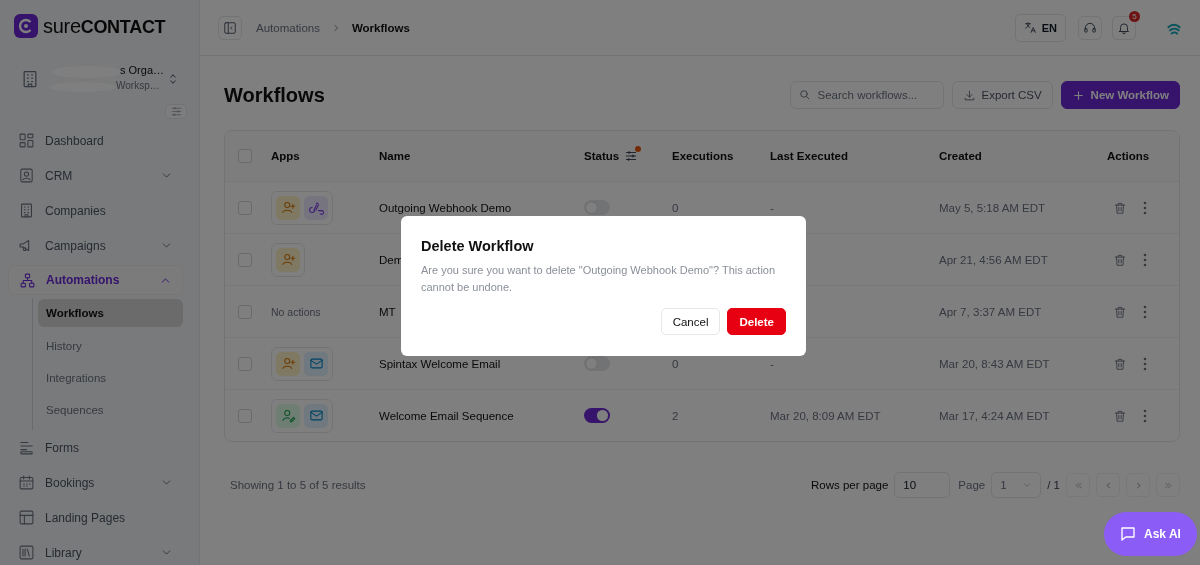  I want to click on workflow-name: Spintax Welcome Email, so click(440, 363).